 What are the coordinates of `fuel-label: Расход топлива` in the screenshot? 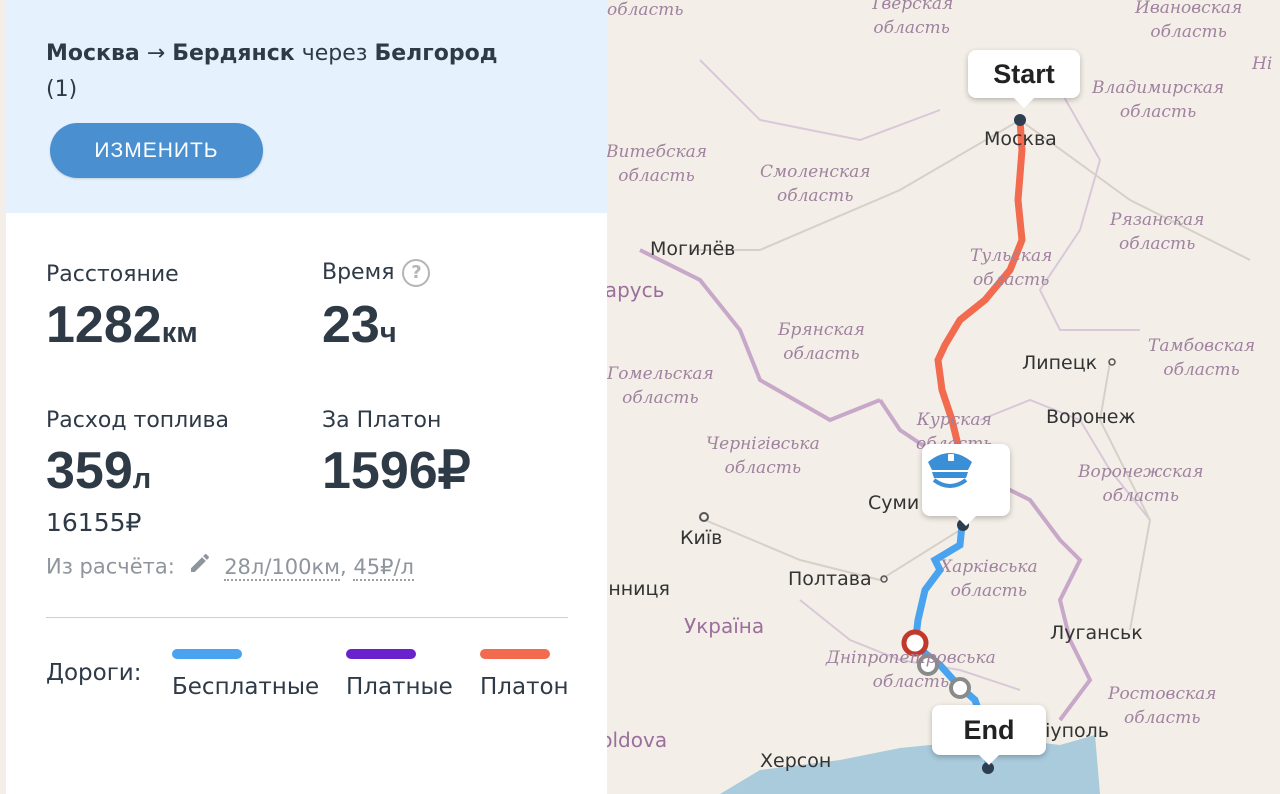 It's located at (137, 420).